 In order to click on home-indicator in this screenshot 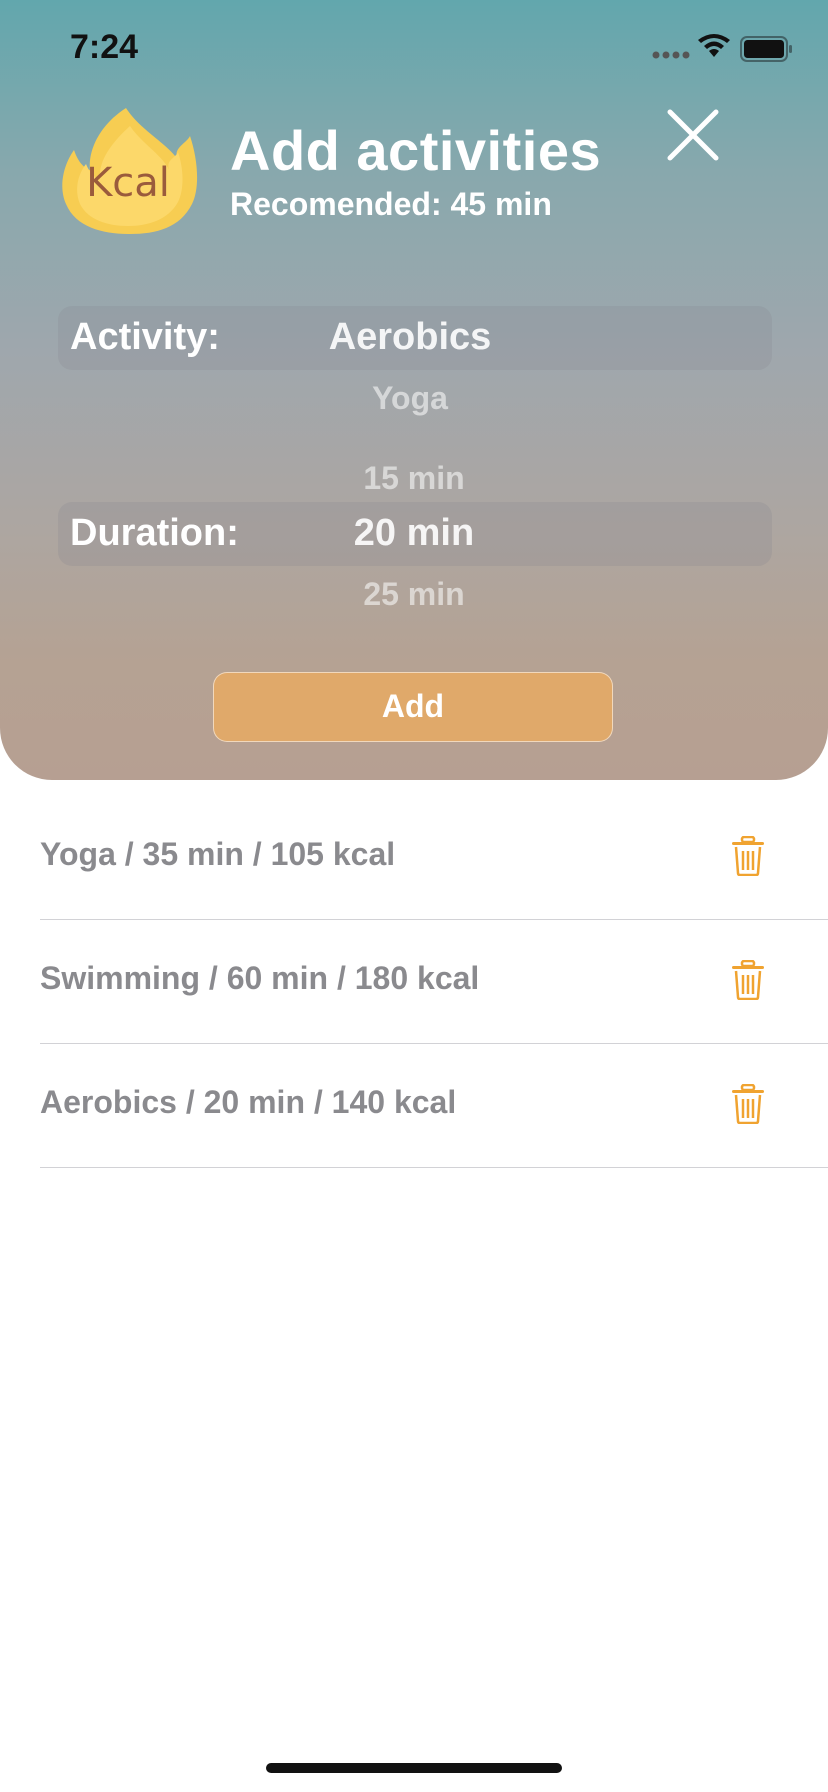, I will do `click(414, 1768)`.